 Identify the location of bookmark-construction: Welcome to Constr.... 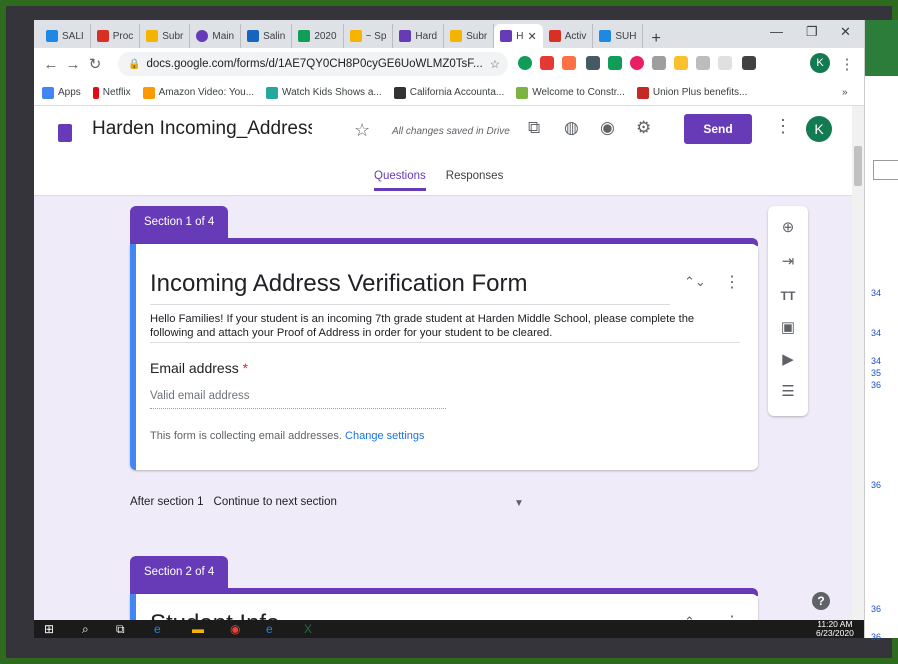
(570, 92).